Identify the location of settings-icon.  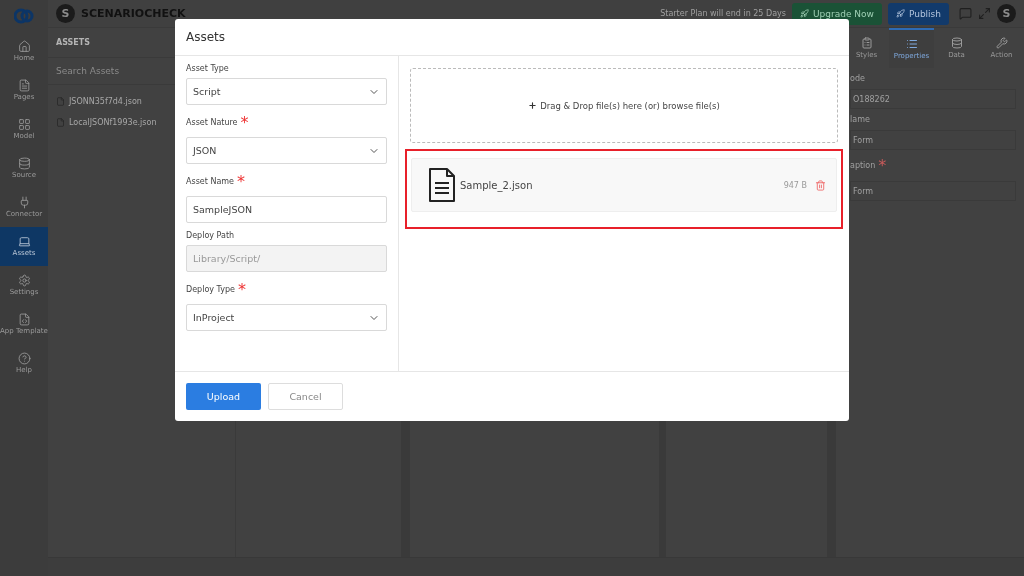
(24, 281).